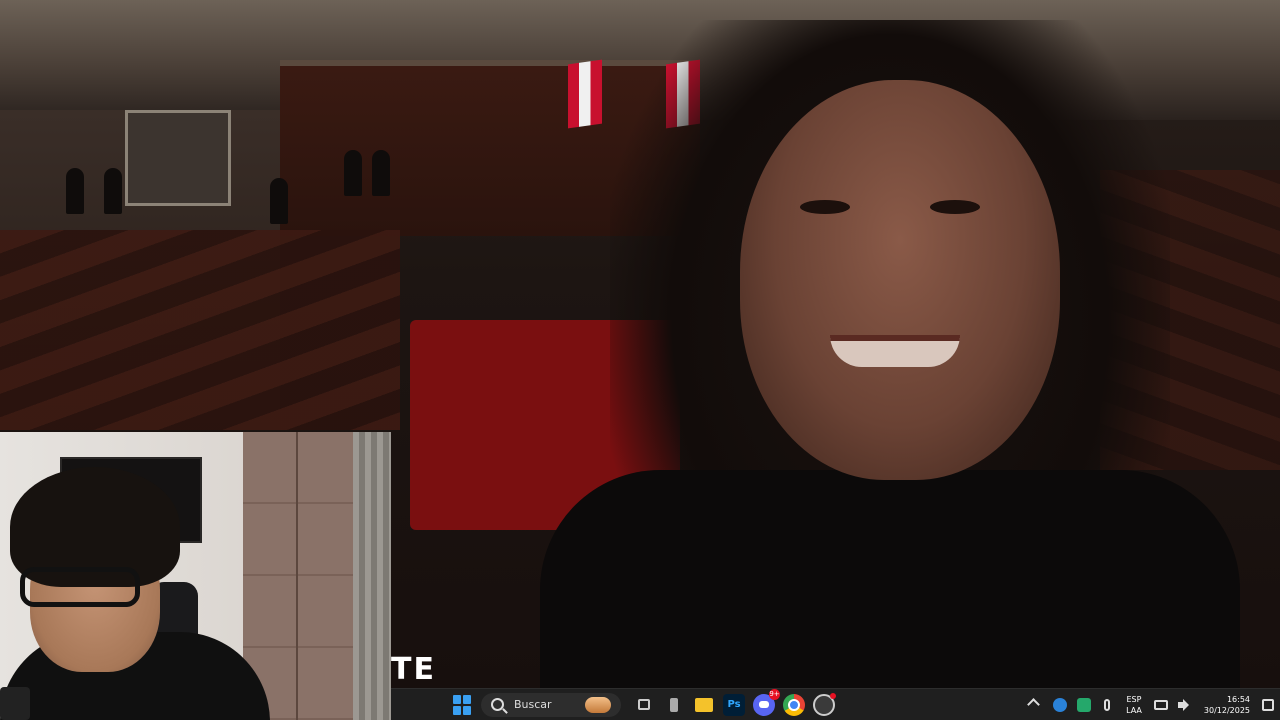  Describe the element at coordinates (1134, 710) in the screenshot. I see `keyboard-layout: LAA` at that location.